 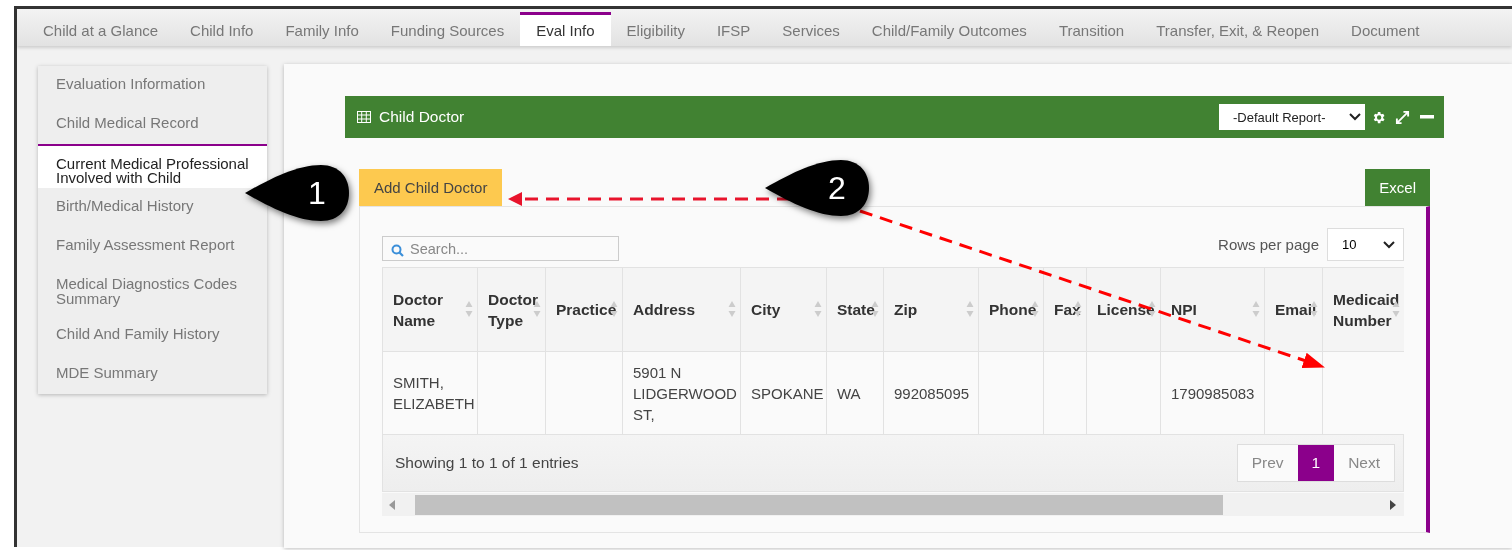 I want to click on sidebar-item: Medical Diagnostics Codes Summary, so click(x=152, y=291).